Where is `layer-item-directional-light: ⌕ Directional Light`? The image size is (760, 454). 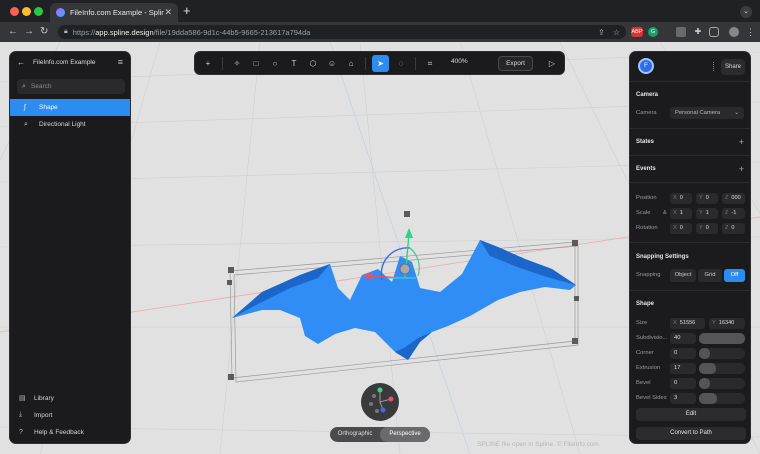 layer-item-directional-light: ⌕ Directional Light is located at coordinates (70, 124).